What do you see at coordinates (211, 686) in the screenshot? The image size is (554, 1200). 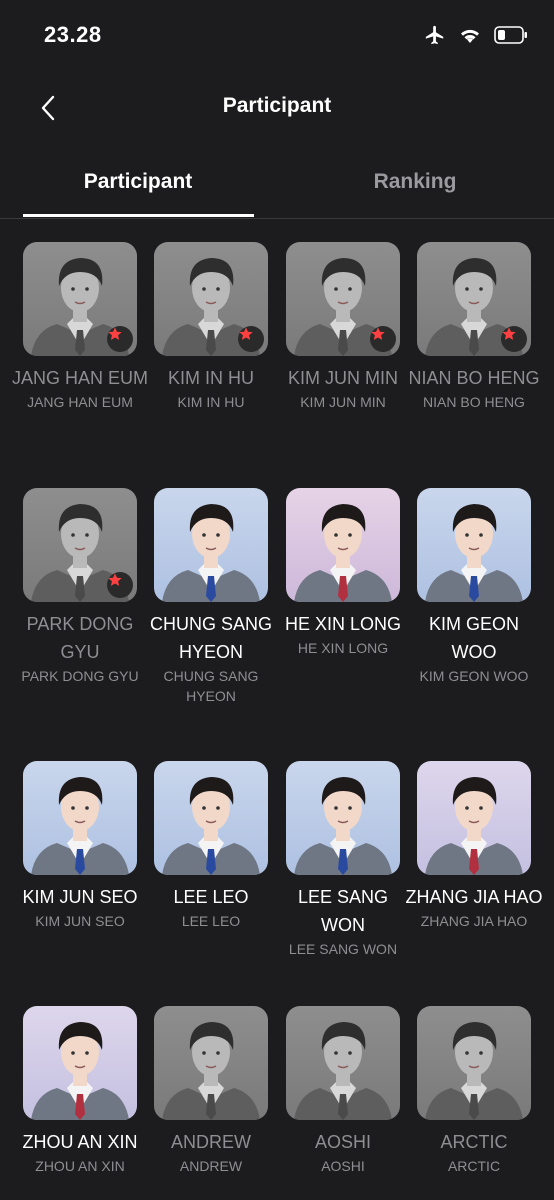 I see `participant-subname: CHUNG SANG HYEON` at bounding box center [211, 686].